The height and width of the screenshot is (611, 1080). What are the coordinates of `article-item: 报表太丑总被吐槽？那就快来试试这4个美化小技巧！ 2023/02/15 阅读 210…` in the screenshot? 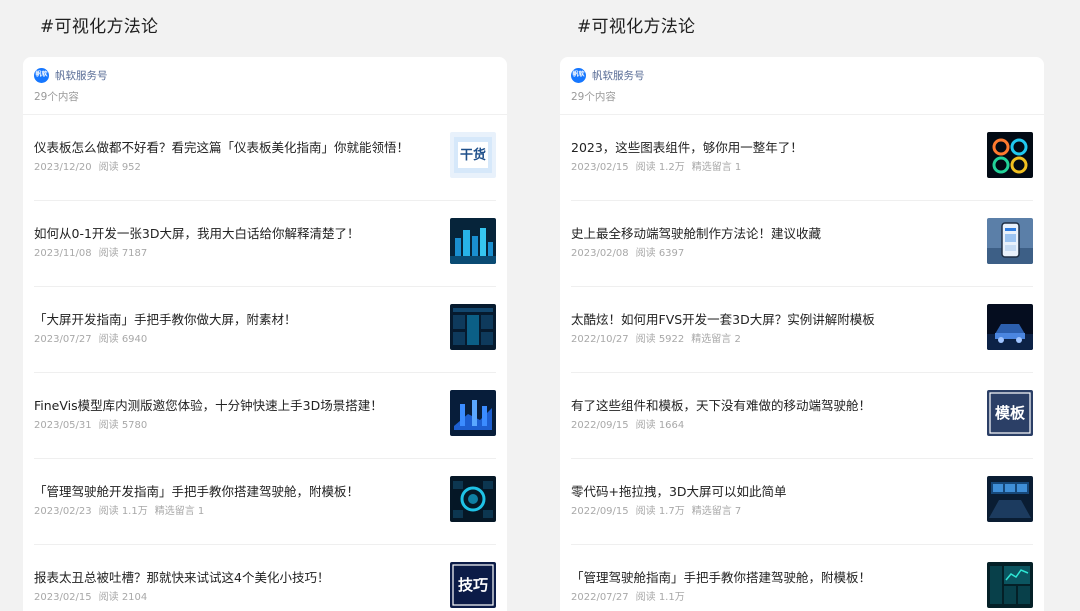 It's located at (265, 578).